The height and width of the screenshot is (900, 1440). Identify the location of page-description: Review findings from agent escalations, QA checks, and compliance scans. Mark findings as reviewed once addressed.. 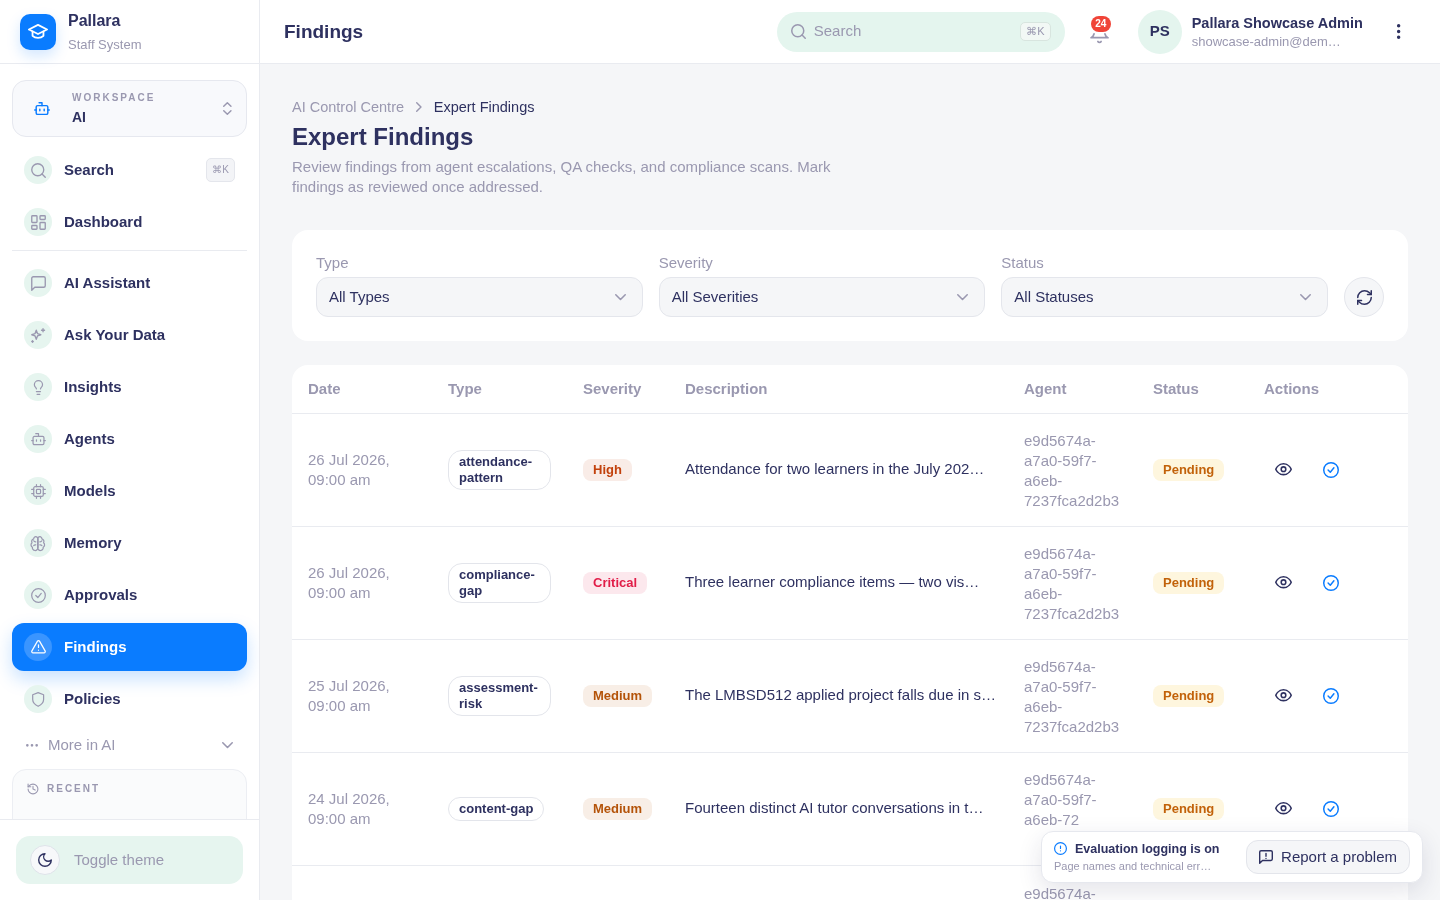
(562, 177).